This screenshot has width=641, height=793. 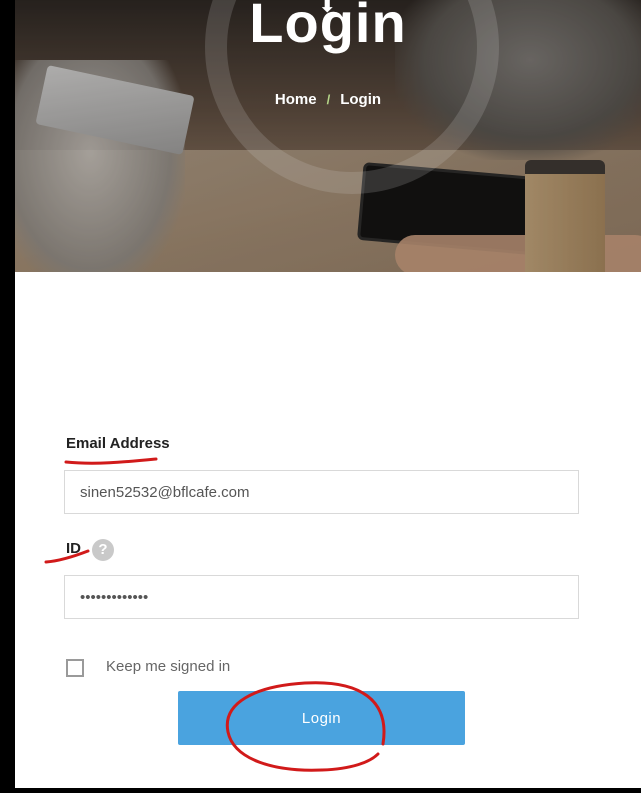 I want to click on email-label: Email Address, so click(x=118, y=443).